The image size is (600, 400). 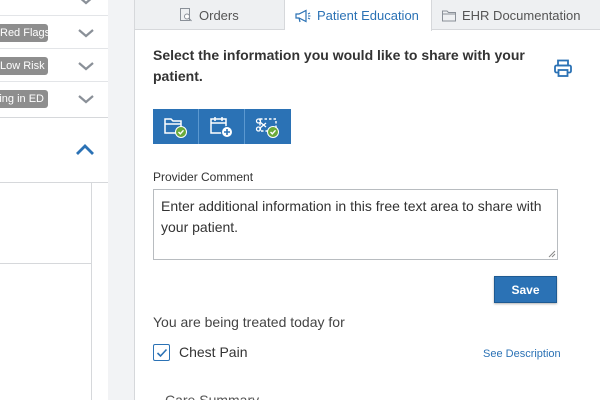 I want to click on folder-check-icon, so click(x=175, y=128).